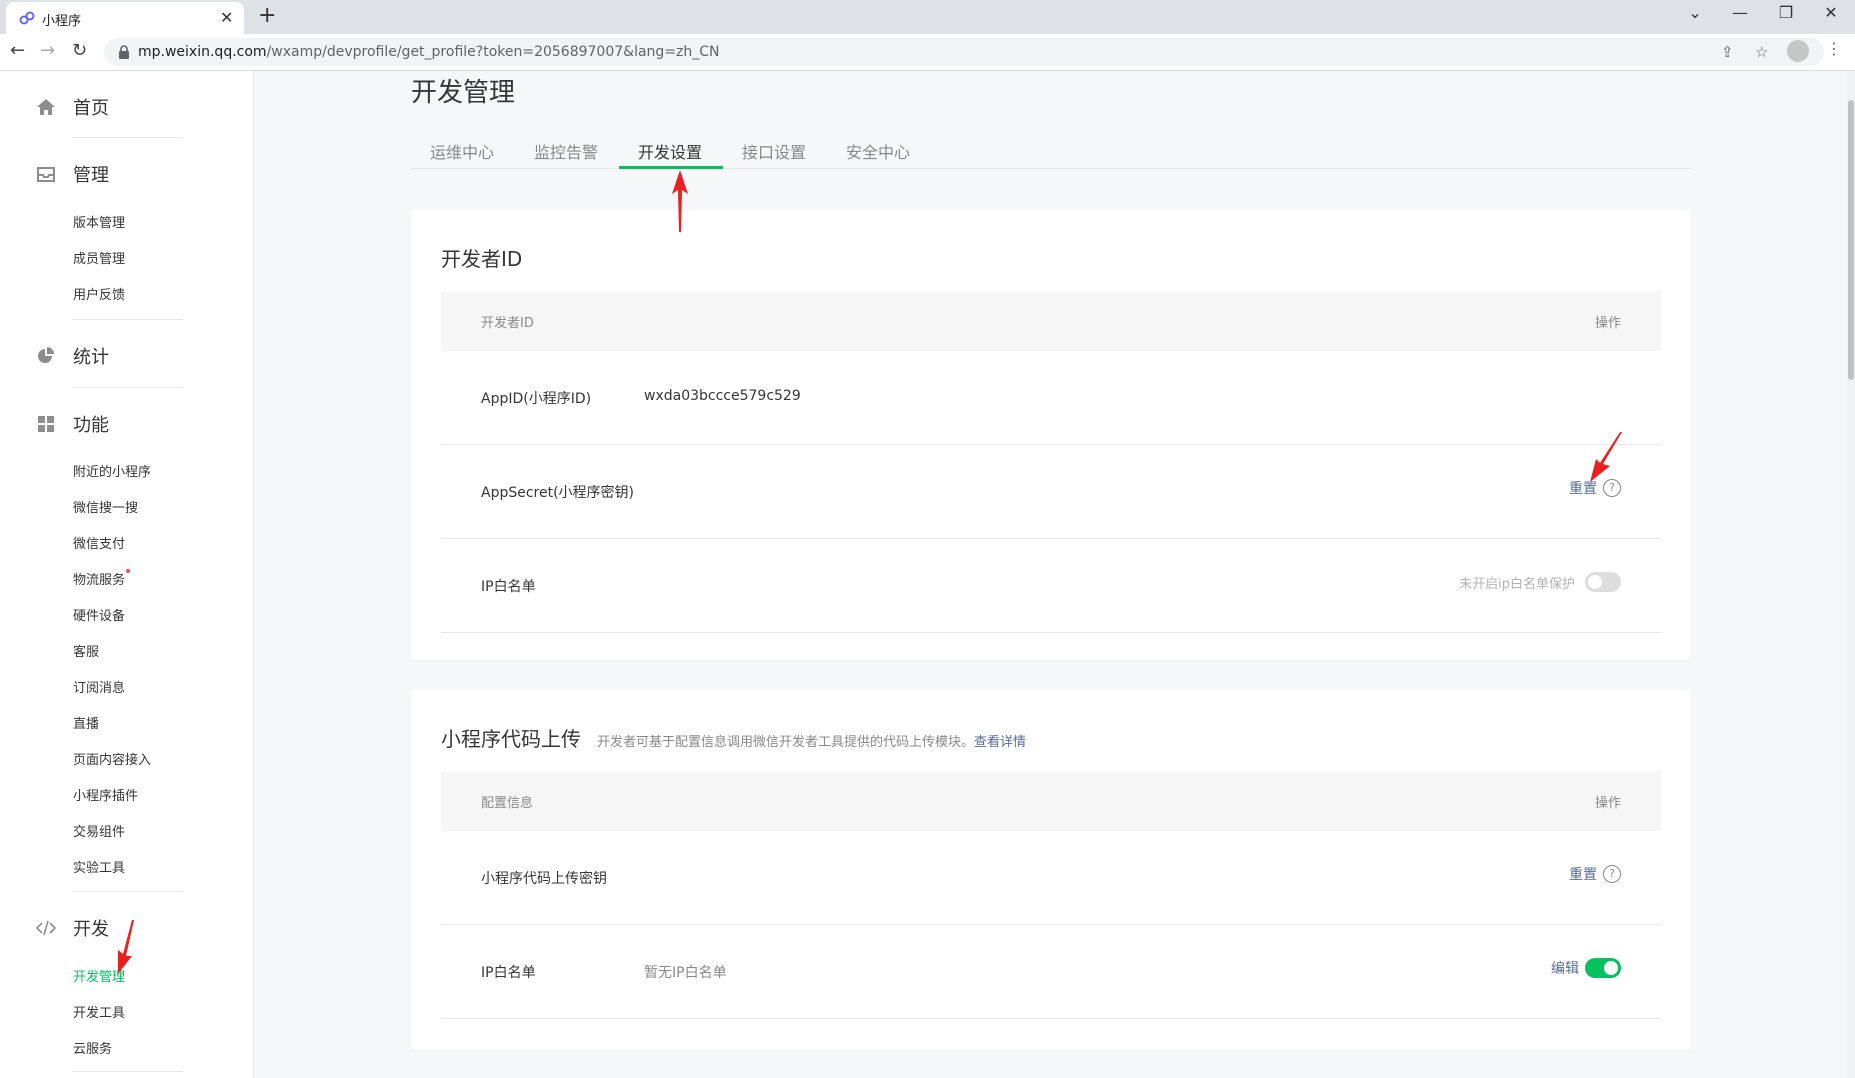 Image resolution: width=1855 pixels, height=1078 pixels. I want to click on appid-label: AppID(小程序ID), so click(536, 399).